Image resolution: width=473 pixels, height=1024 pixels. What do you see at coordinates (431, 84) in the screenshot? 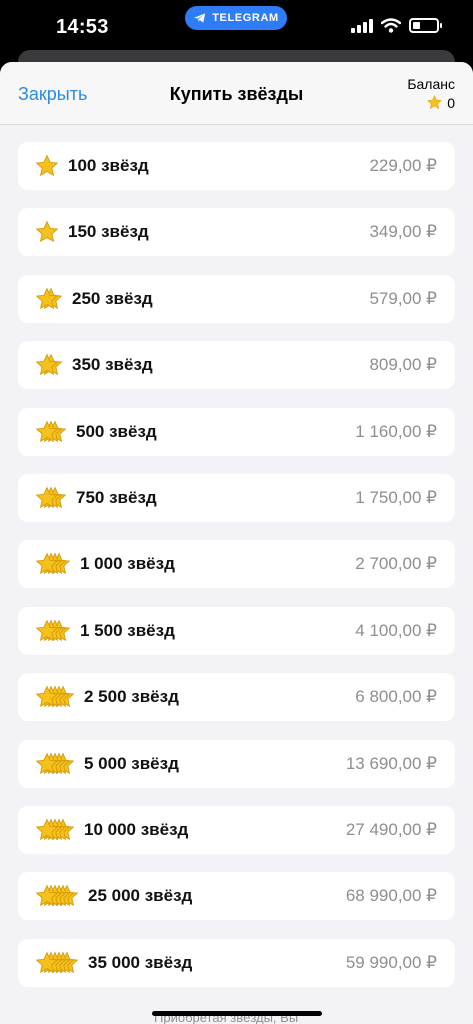
I see `balance-label: Баланс` at bounding box center [431, 84].